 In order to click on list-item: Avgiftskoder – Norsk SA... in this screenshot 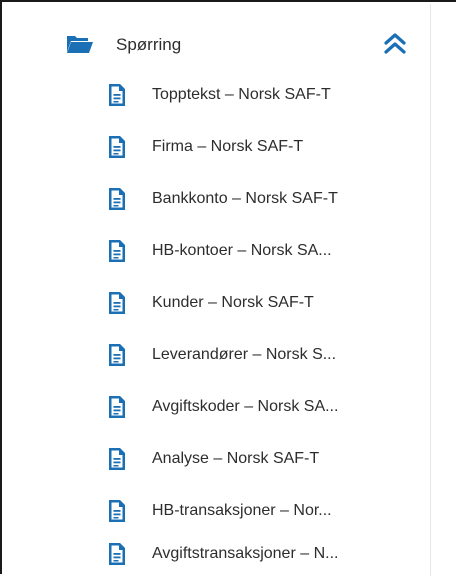, I will do `click(217, 407)`.